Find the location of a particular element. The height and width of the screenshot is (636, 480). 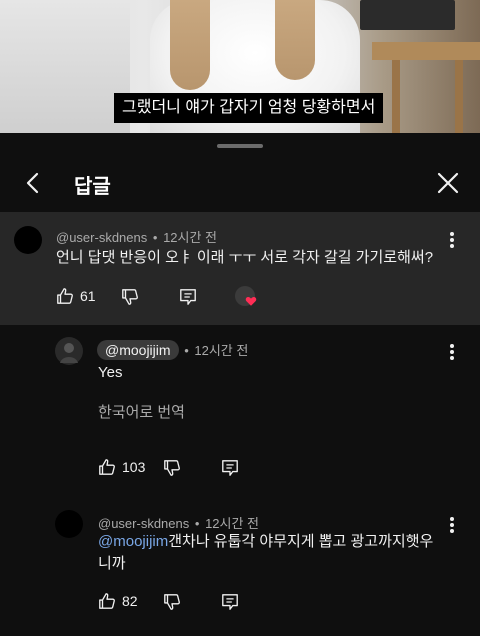

comment-line: 니까 is located at coordinates (112, 563).